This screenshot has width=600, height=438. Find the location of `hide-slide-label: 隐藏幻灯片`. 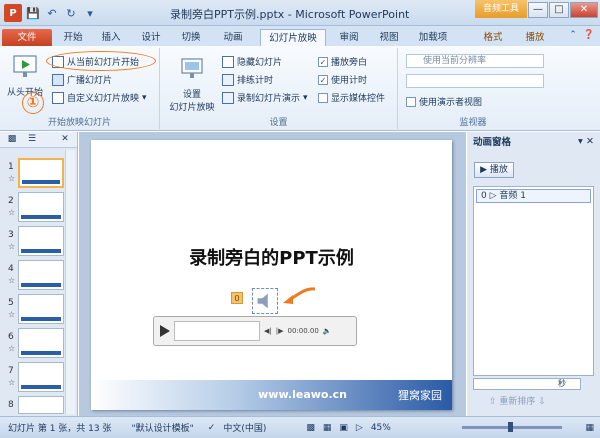

hide-slide-label: 隐藏幻灯片 is located at coordinates (260, 63).